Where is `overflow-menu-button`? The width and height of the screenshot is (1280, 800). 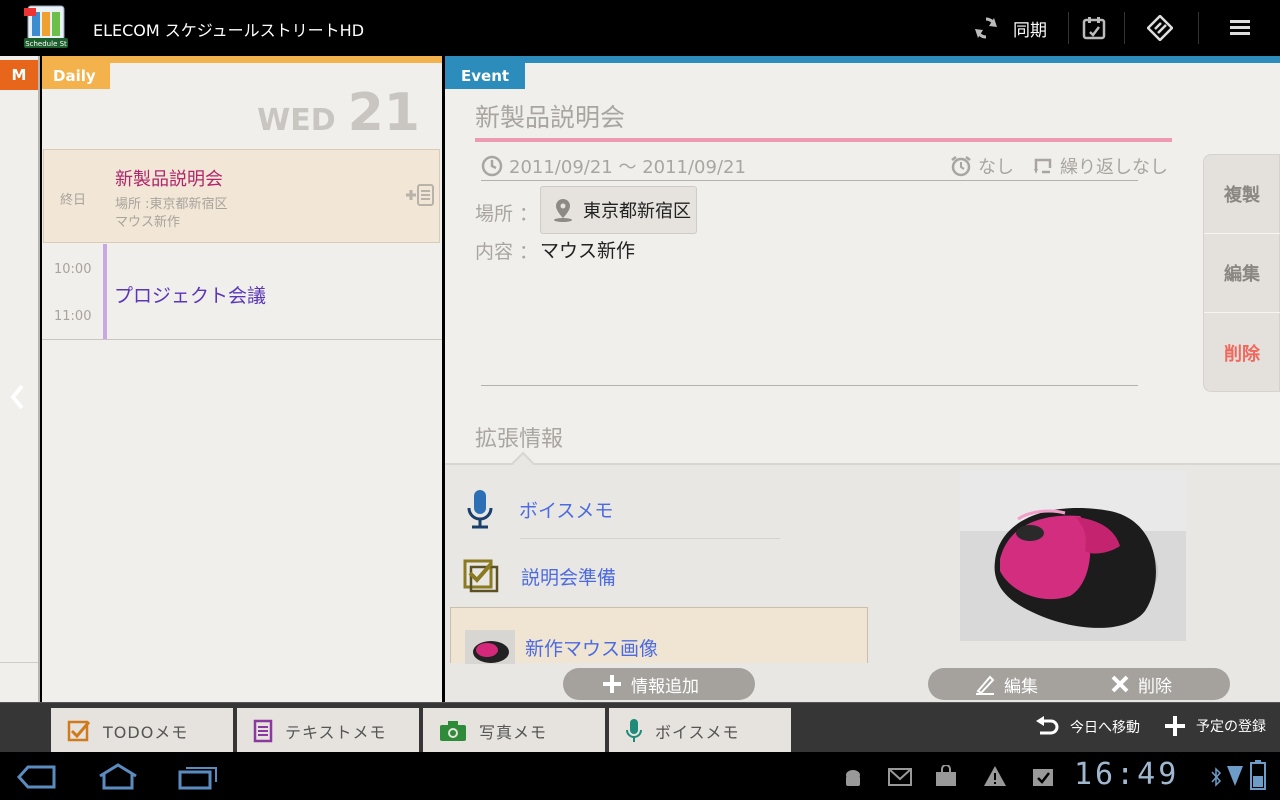
overflow-menu-button is located at coordinates (1240, 28).